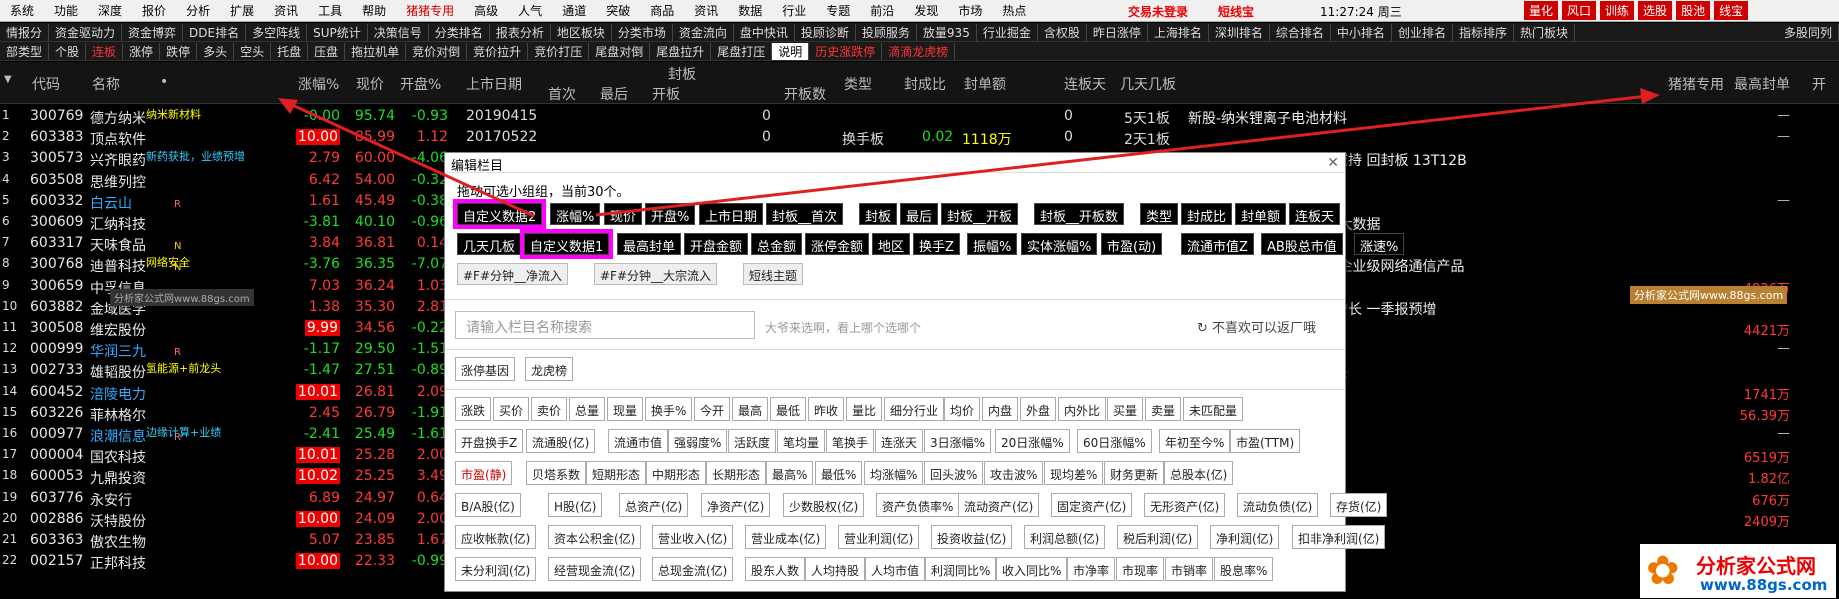 This screenshot has height=599, width=1839. I want to click on selected-column: 封板__首次, so click(805, 214).